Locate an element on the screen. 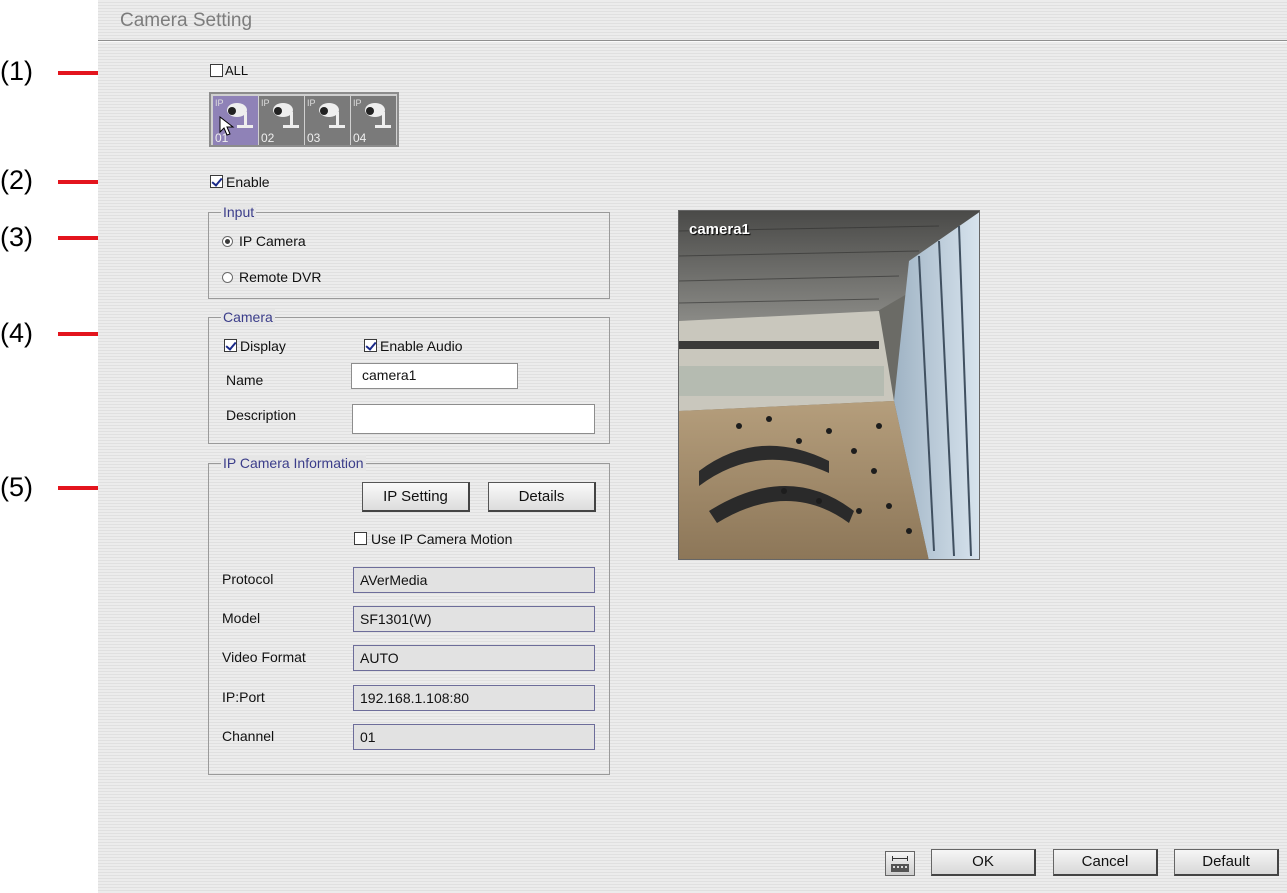 Image resolution: width=1287 pixels, height=893 pixels. description-input is located at coordinates (473, 419).